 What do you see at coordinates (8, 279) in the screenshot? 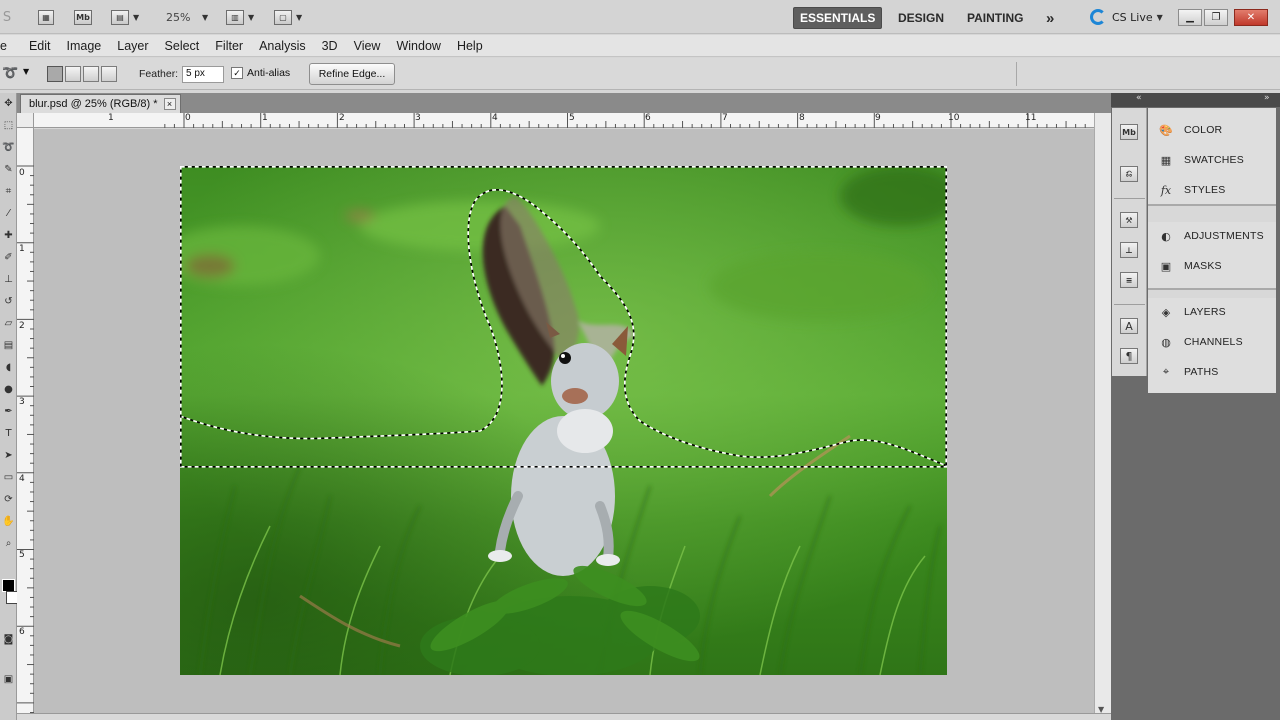
I see `clone-stamp-tool-icon: ⊥` at bounding box center [8, 279].